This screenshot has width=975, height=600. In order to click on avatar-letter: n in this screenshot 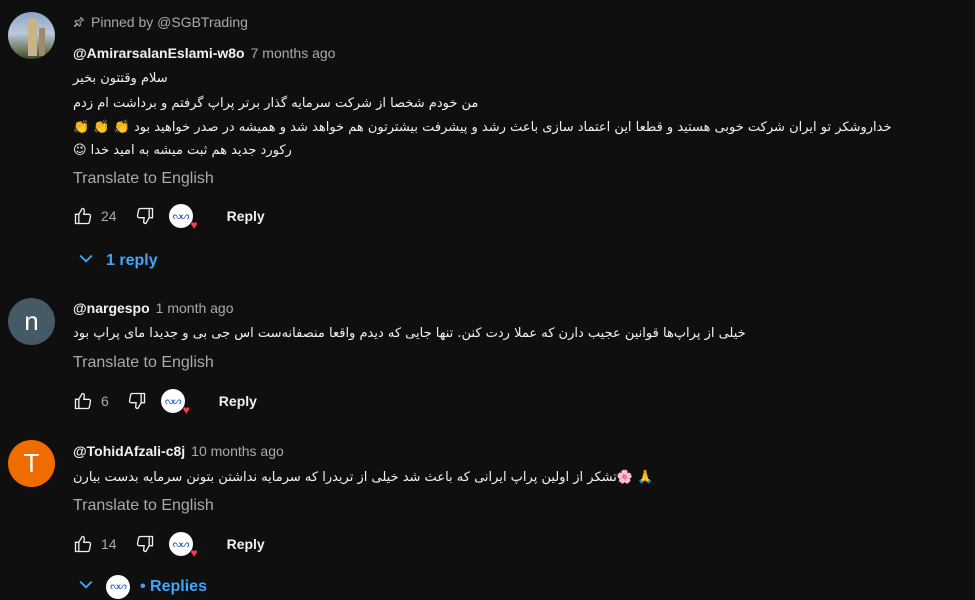, I will do `click(31, 321)`.